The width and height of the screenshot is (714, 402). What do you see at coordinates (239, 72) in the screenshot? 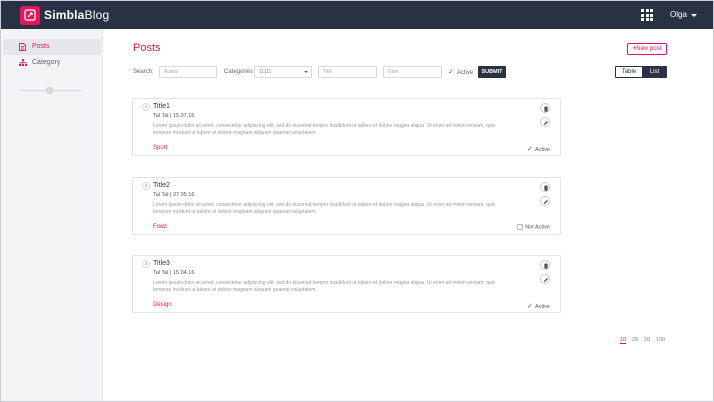
I see `categories-label: Categories` at bounding box center [239, 72].